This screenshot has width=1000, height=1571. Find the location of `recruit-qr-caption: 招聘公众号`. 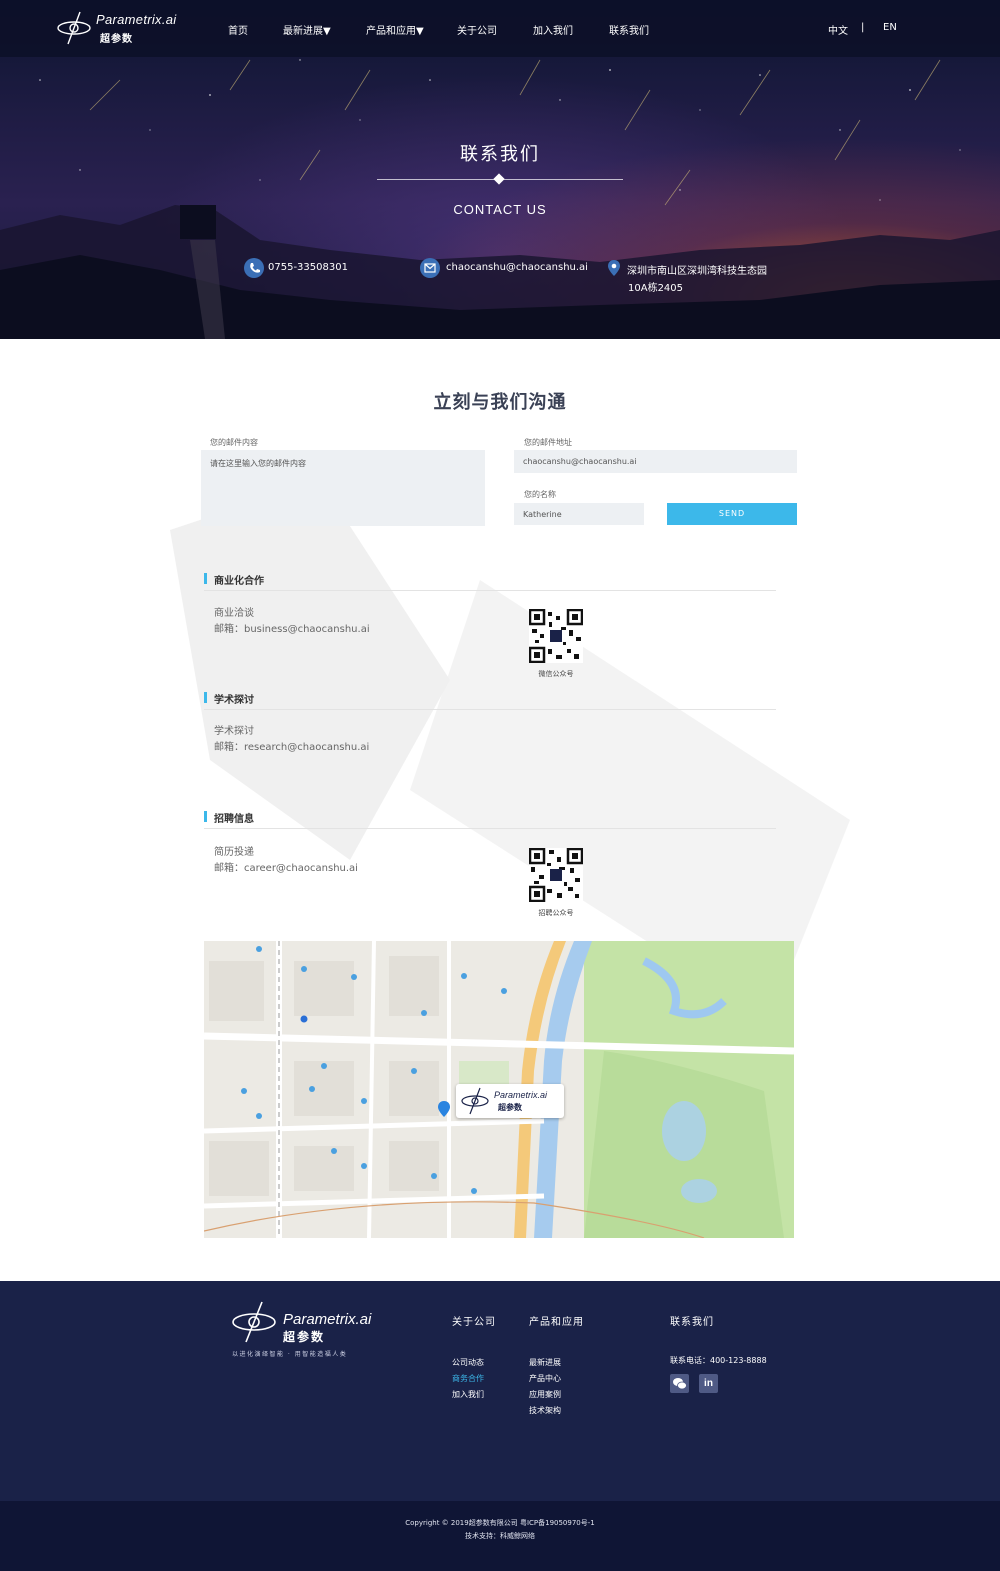

recruit-qr-caption: 招聘公众号 is located at coordinates (556, 913).